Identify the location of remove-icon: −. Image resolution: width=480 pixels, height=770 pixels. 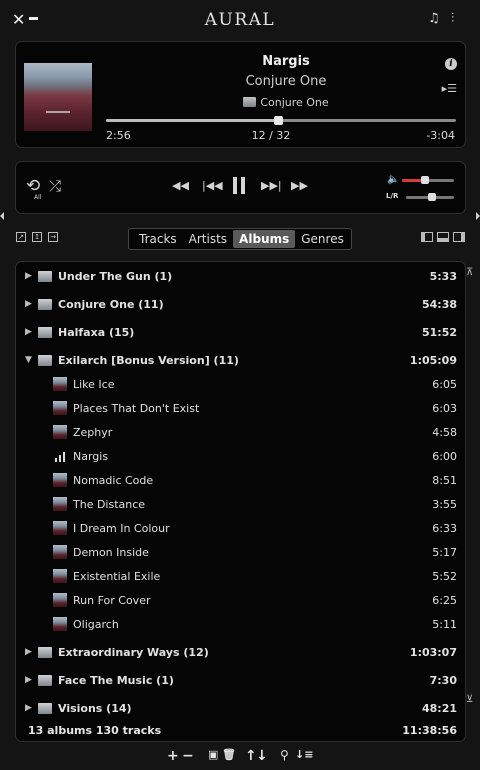
(188, 756).